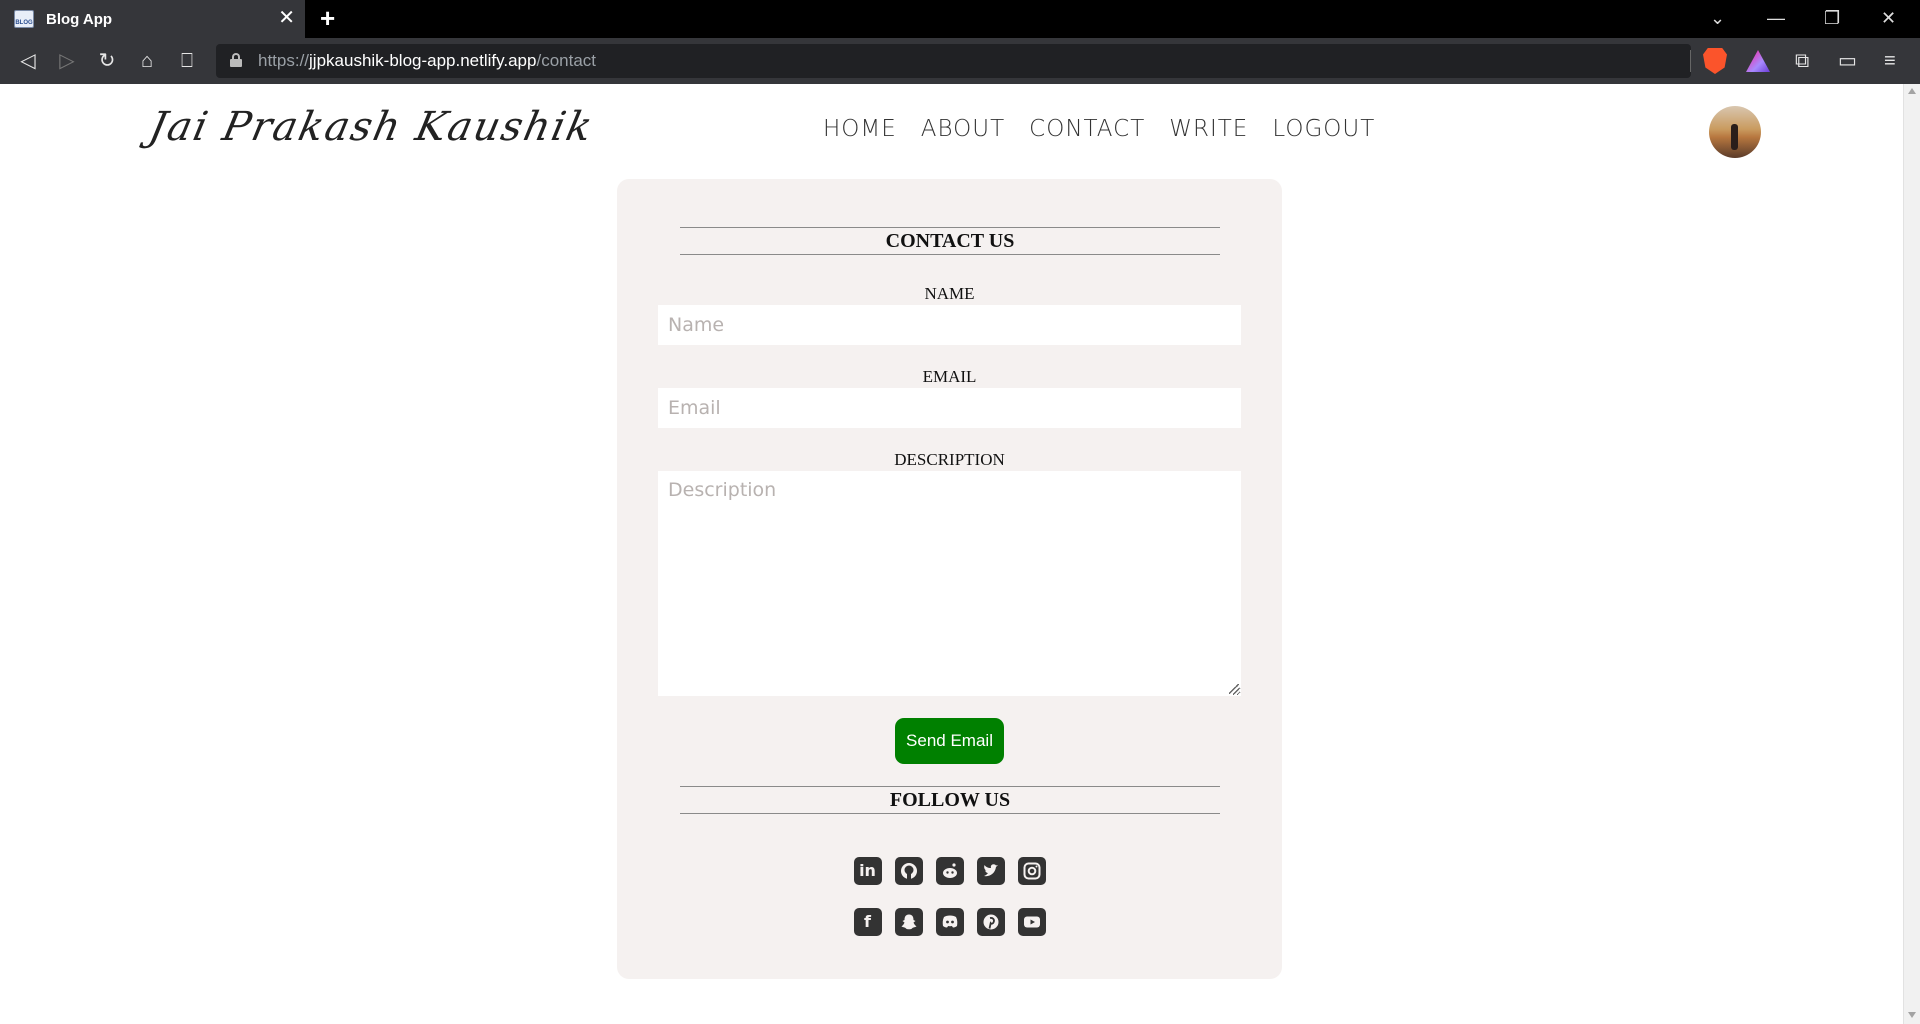  Describe the element at coordinates (67, 61) in the screenshot. I see `forward-icon: ▷` at that location.